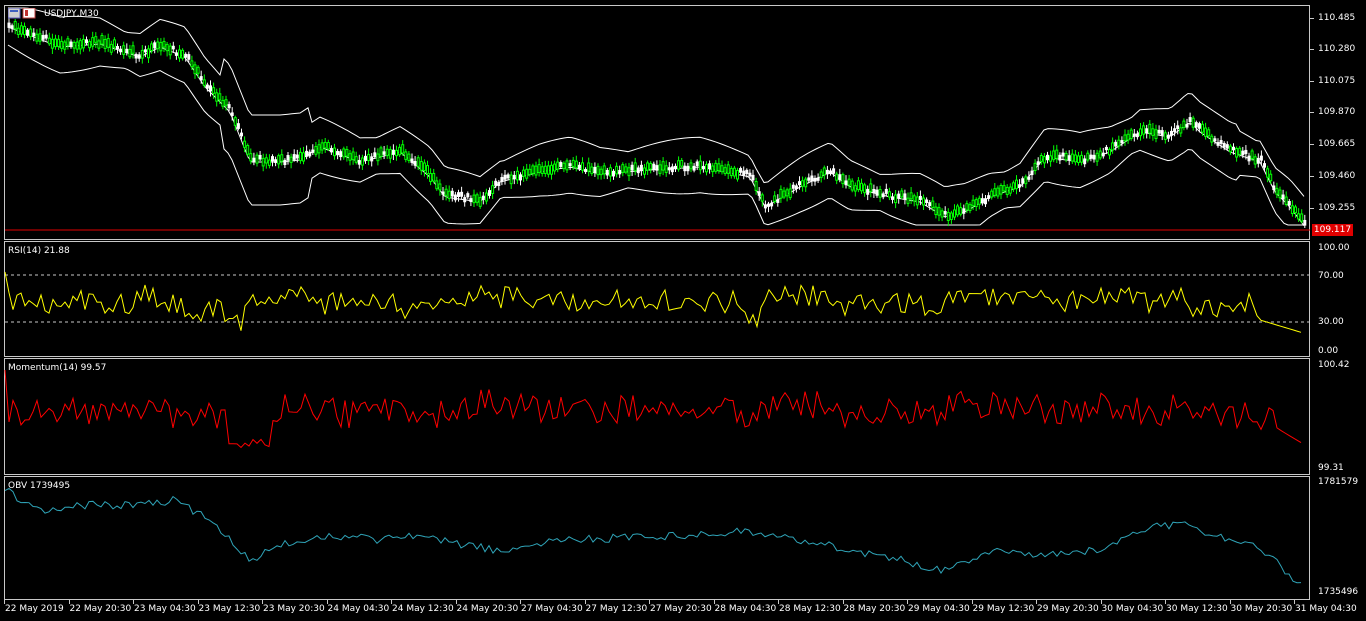 This screenshot has height=621, width=1366. What do you see at coordinates (1328, 351) in the screenshot?
I see `rsi-tick: 0.00` at bounding box center [1328, 351].